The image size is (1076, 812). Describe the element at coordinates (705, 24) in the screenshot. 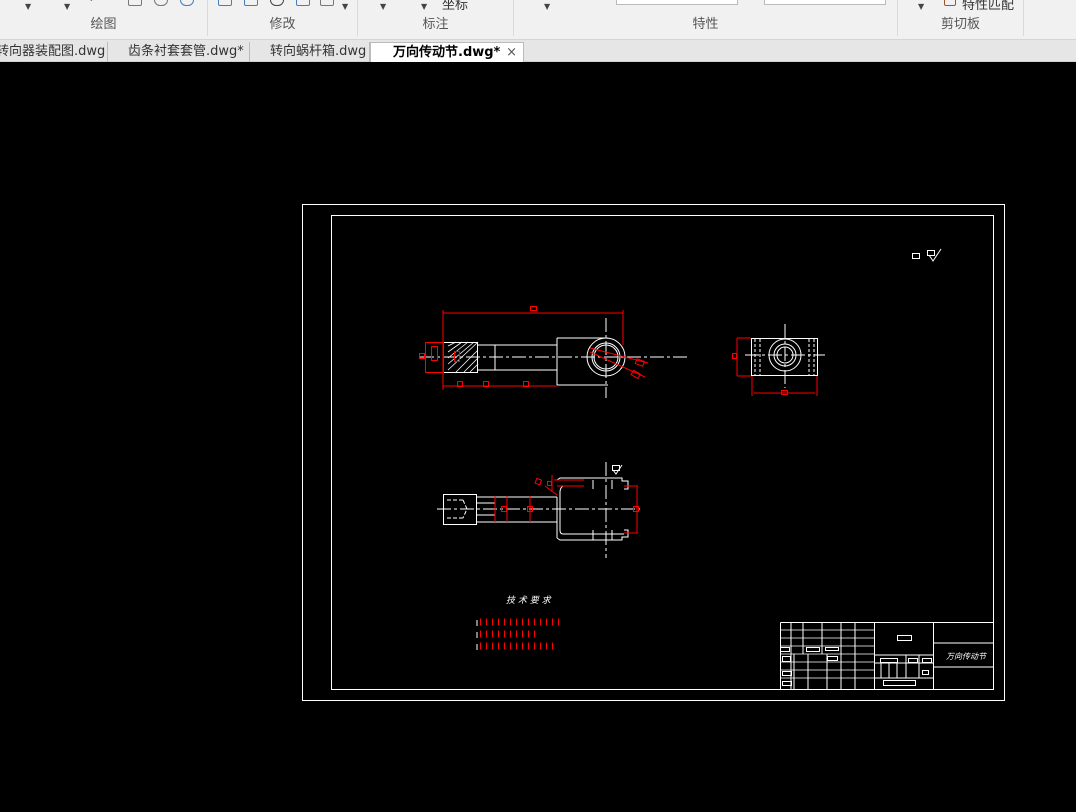

I see `ribbon-group-label: 特性` at that location.